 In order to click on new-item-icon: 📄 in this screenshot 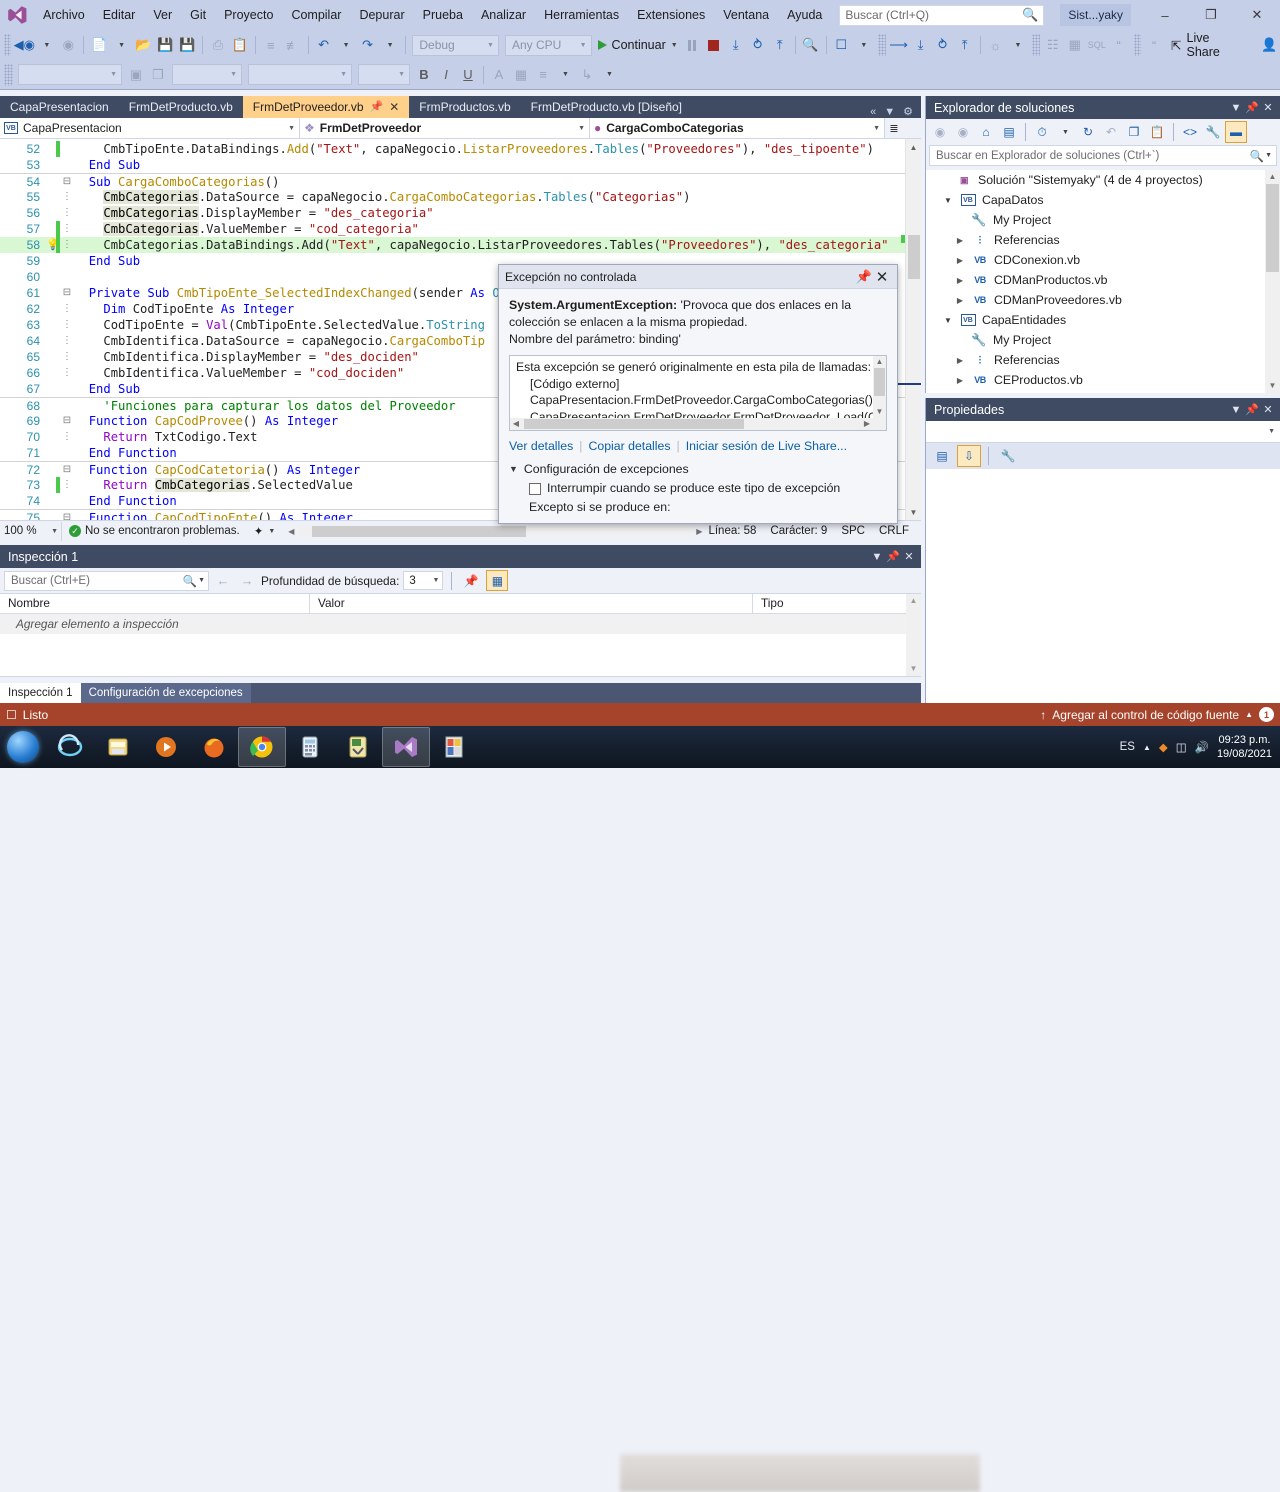, I will do `click(99, 45)`.